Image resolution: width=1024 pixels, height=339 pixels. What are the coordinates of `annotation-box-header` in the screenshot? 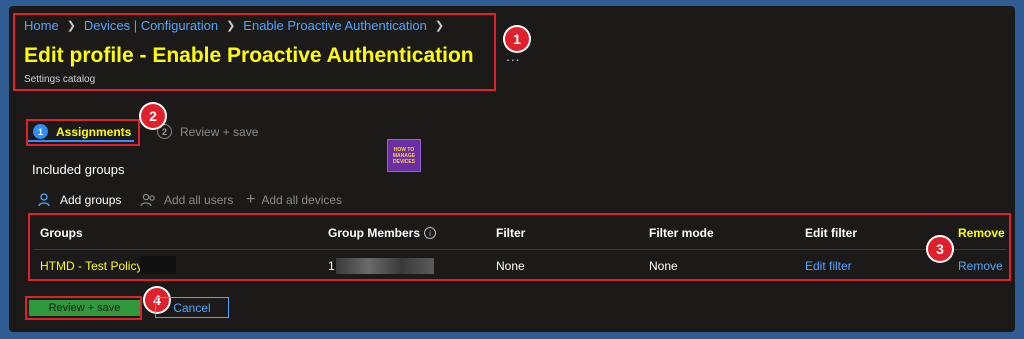 It's located at (254, 52).